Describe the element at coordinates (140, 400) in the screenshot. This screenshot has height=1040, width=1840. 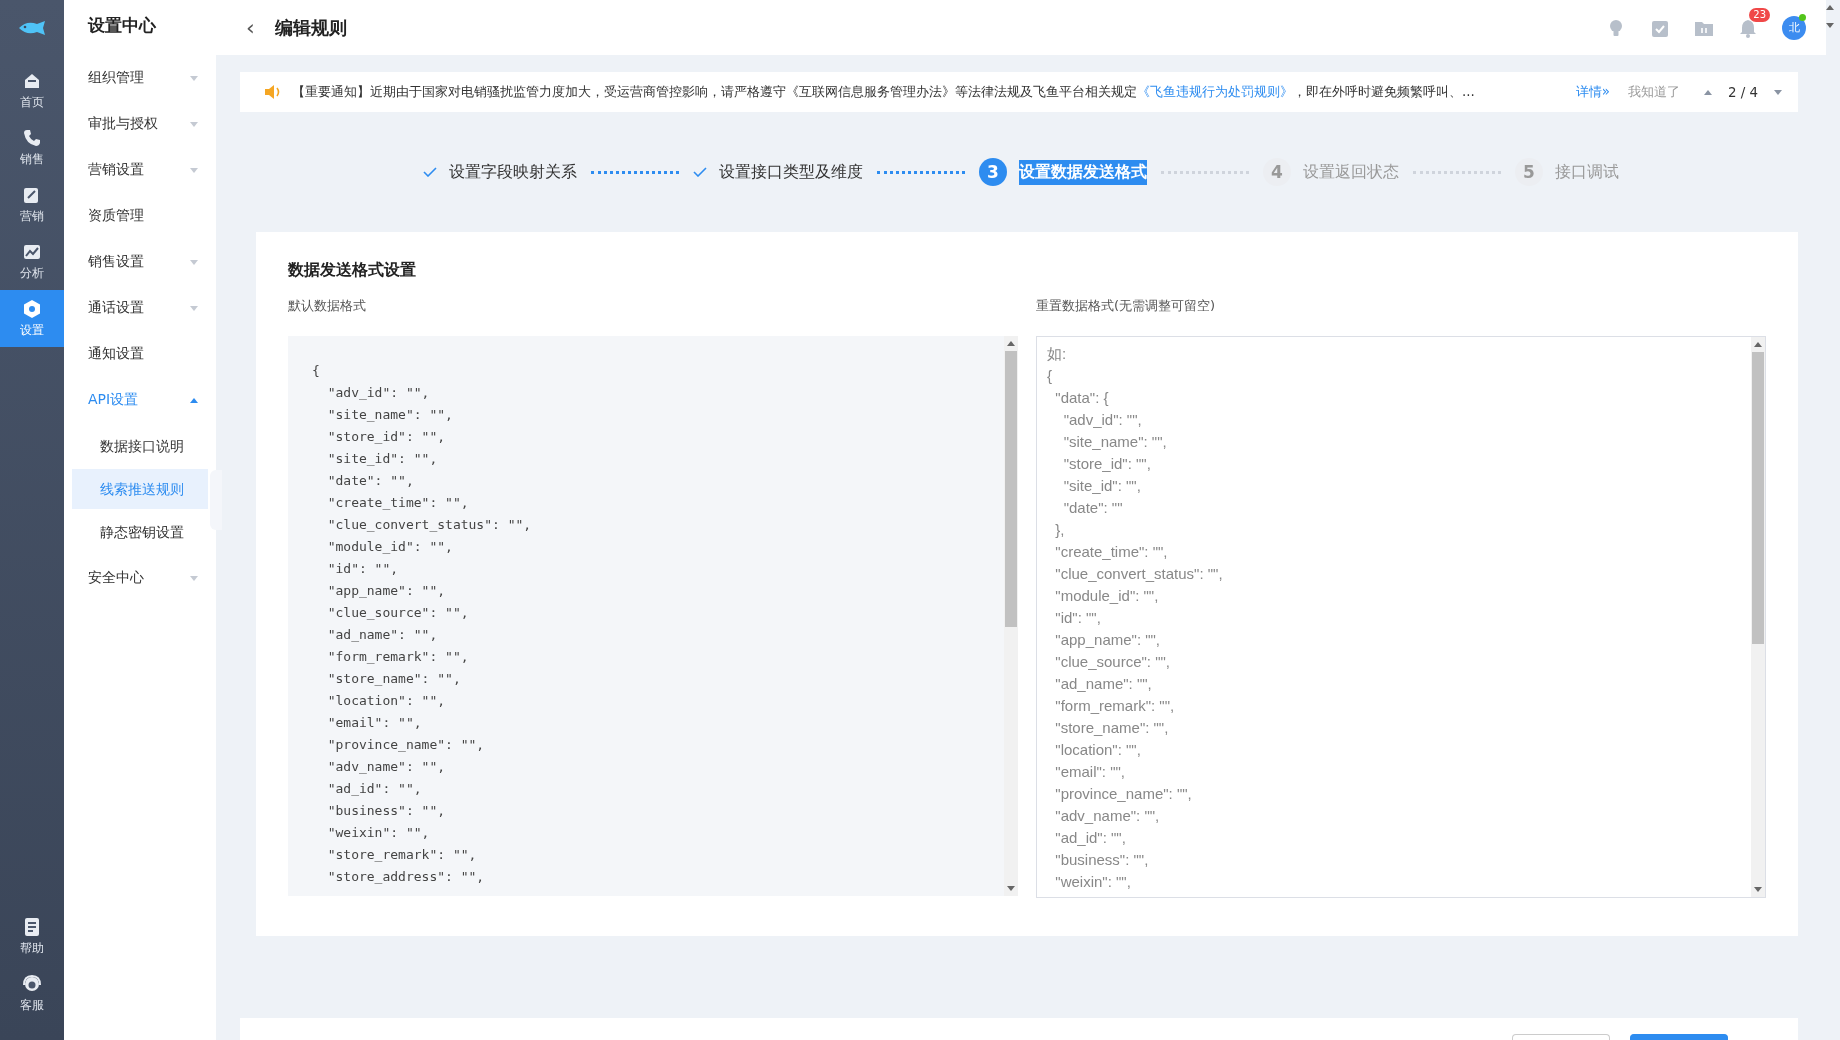
I see `sidebar-item: API设置` at that location.